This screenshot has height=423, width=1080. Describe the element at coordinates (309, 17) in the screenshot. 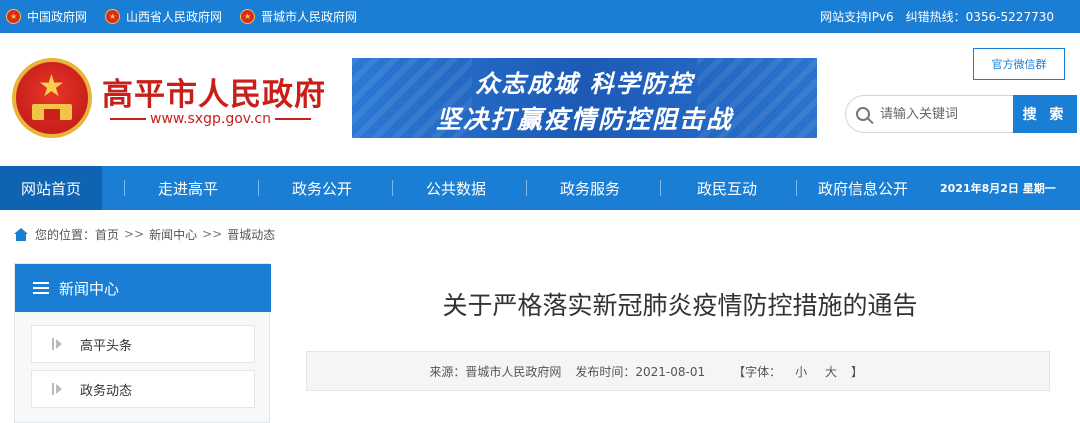

I see `top-link-label: 晋城市人民政府网` at that location.